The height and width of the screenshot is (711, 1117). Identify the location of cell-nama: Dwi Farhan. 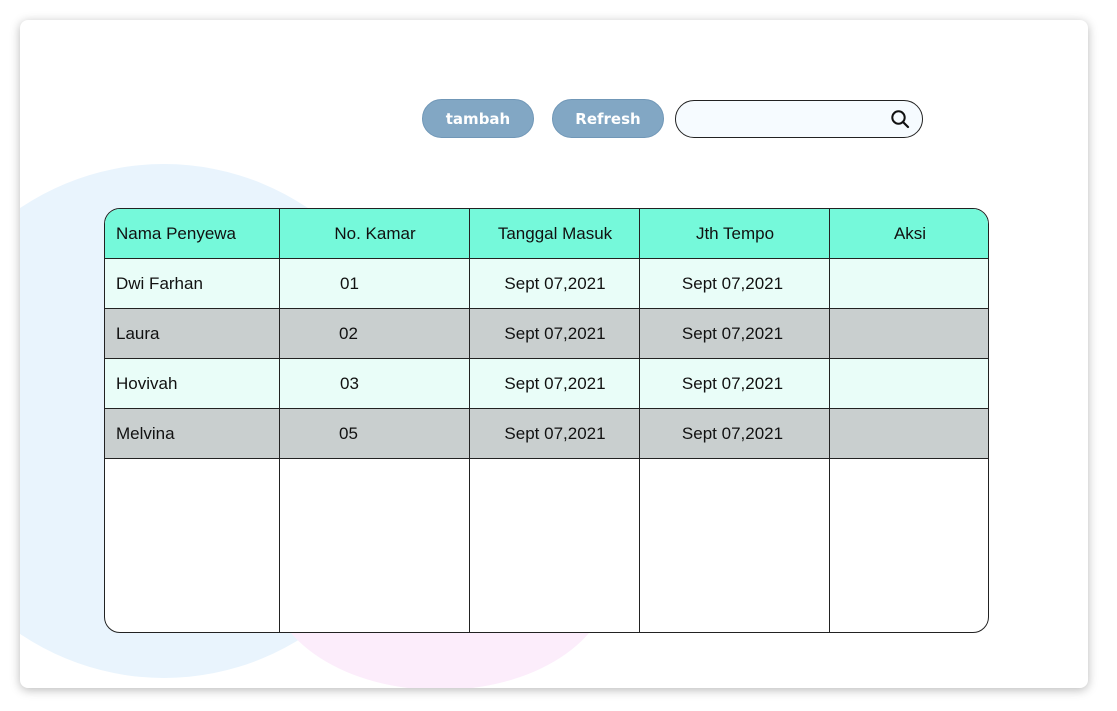
(159, 283).